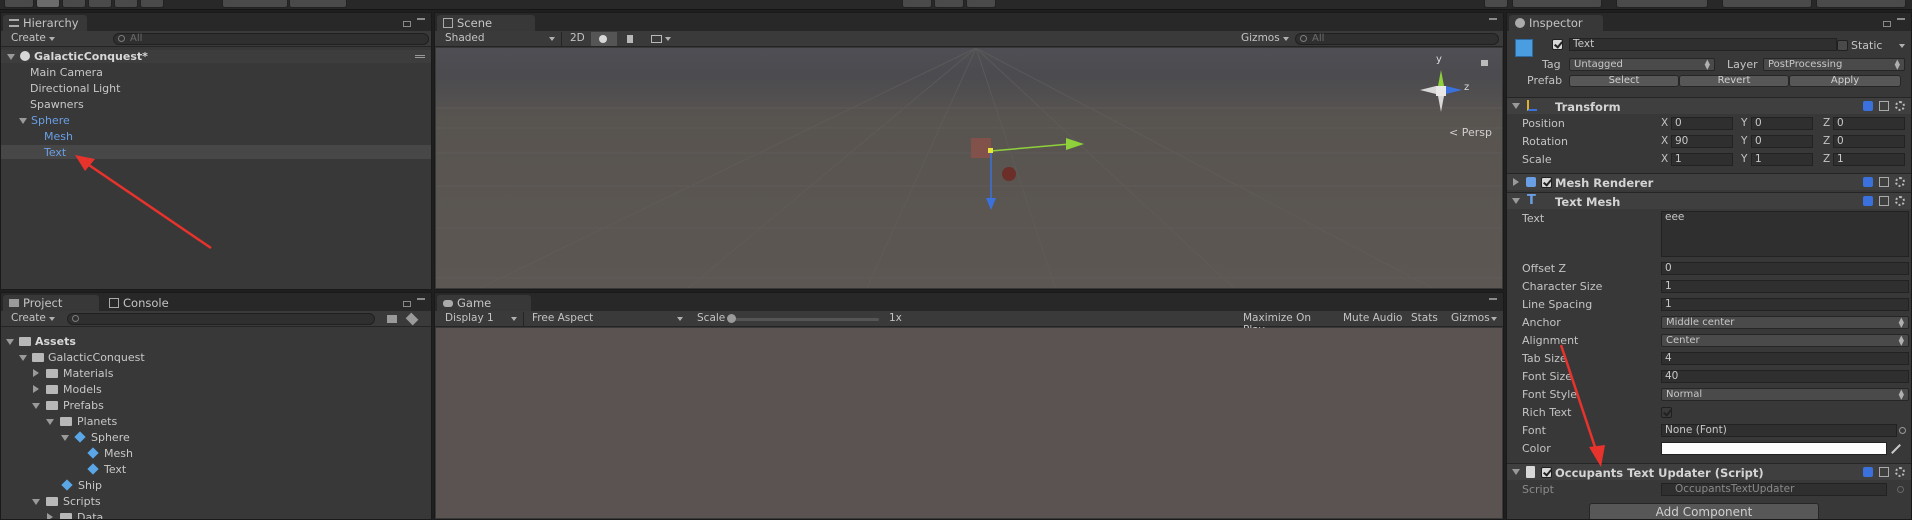 The height and width of the screenshot is (520, 1912). Describe the element at coordinates (1869, 159) in the screenshot. I see `scale-z-input: 1` at that location.